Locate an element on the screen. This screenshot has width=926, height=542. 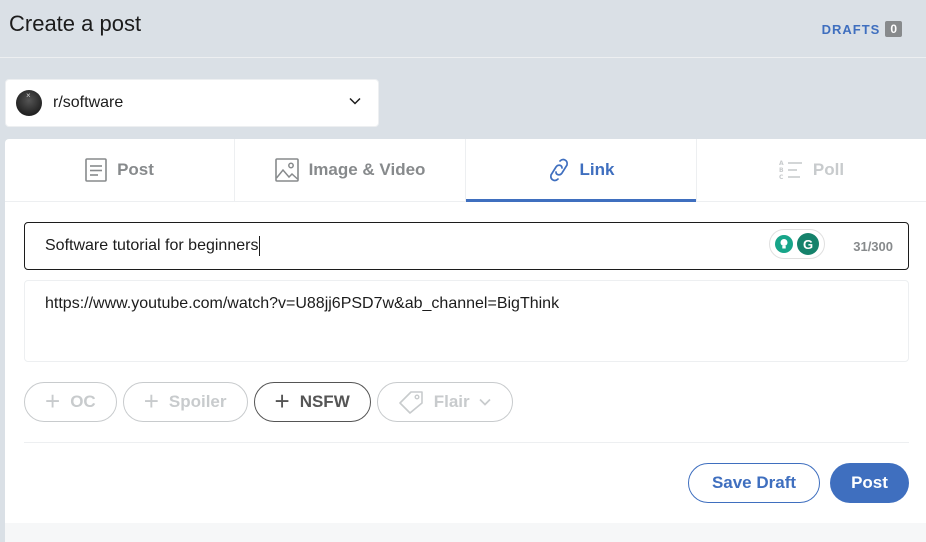
tab-image-video-label: Image & Video is located at coordinates (367, 169).